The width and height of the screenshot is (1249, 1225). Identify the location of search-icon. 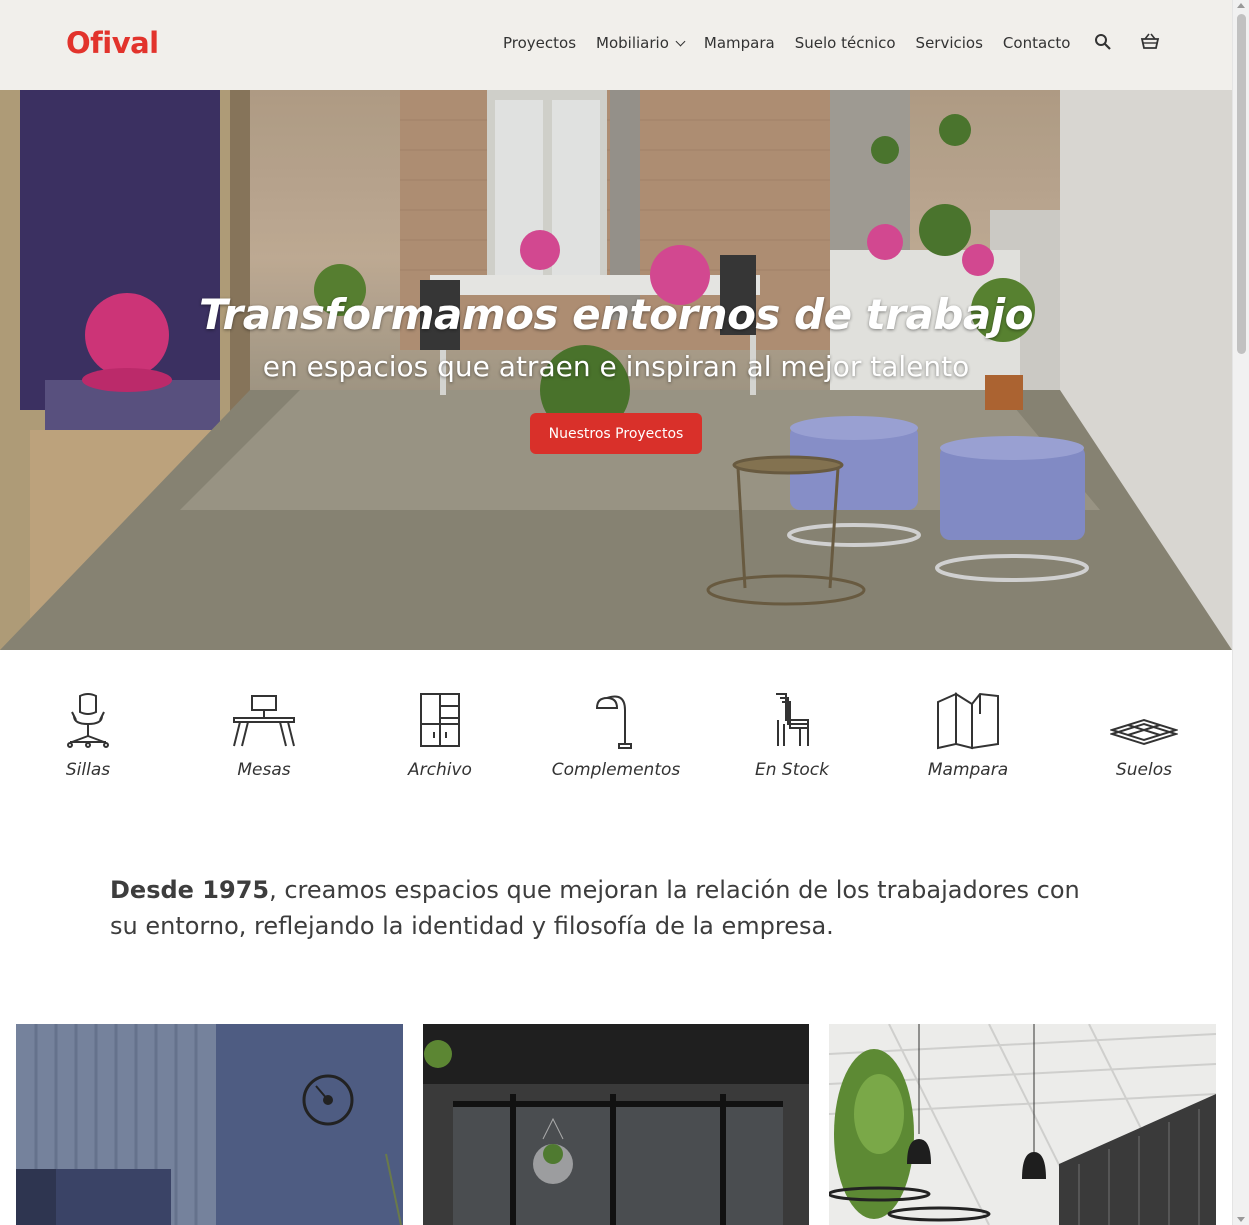
(1104, 43).